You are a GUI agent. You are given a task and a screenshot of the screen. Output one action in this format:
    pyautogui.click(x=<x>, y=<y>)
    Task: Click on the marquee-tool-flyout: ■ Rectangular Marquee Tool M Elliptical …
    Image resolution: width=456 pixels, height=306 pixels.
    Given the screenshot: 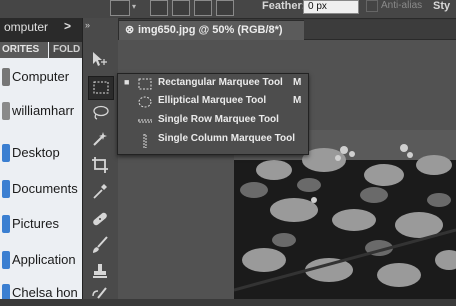 What is the action you would take?
    pyautogui.click(x=213, y=114)
    